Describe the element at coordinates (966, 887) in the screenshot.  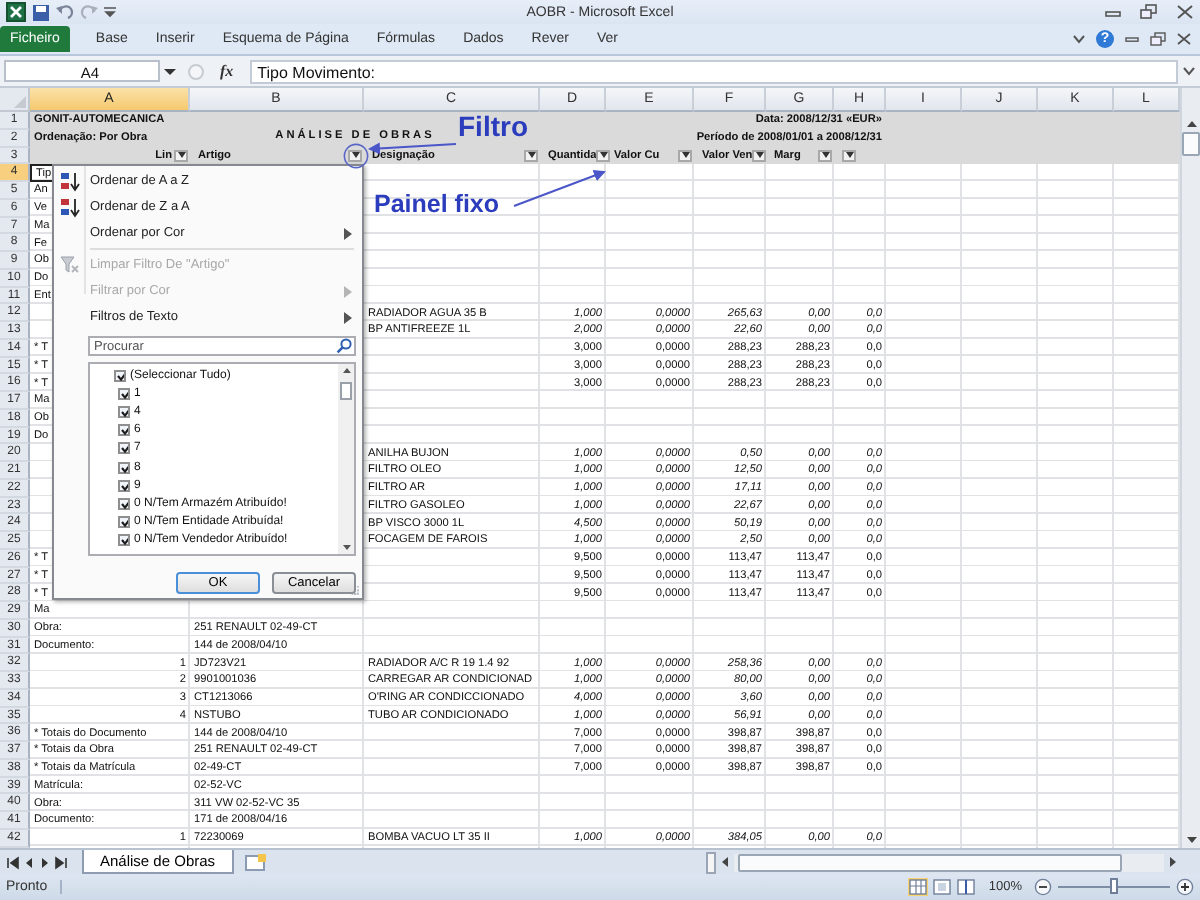
I see `page-break-icon` at that location.